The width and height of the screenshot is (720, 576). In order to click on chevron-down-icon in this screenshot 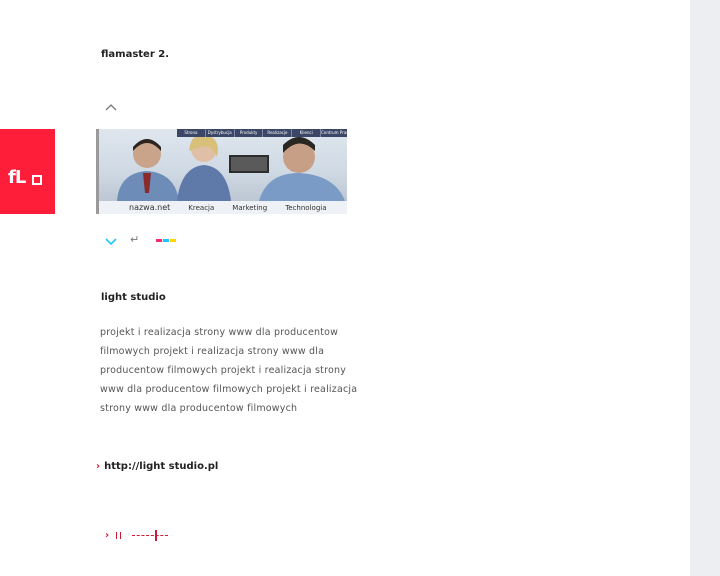, I will do `click(111, 241)`.